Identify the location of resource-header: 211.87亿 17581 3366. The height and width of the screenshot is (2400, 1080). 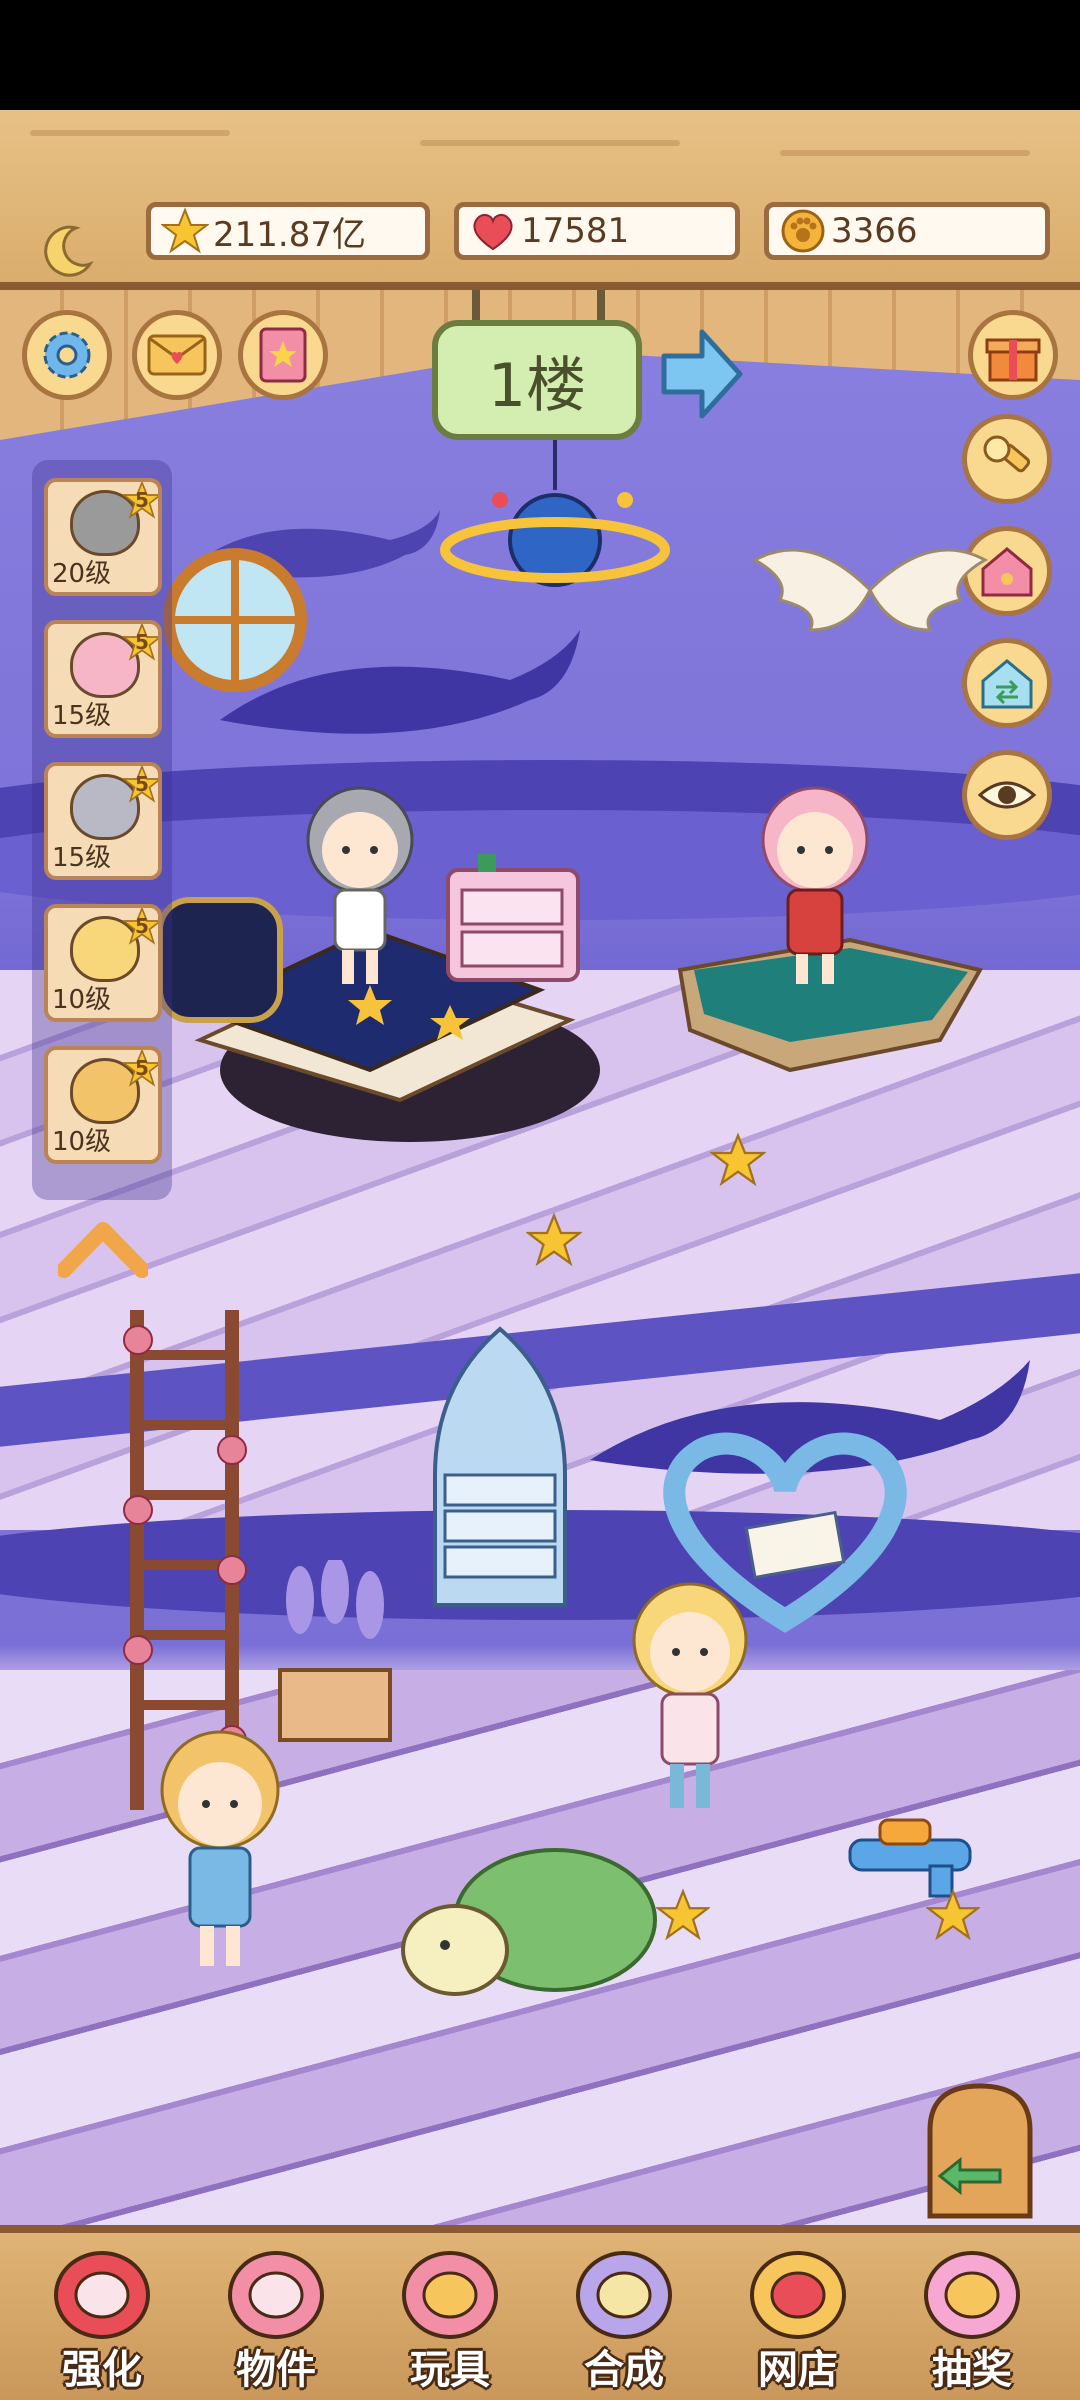
(540, 200).